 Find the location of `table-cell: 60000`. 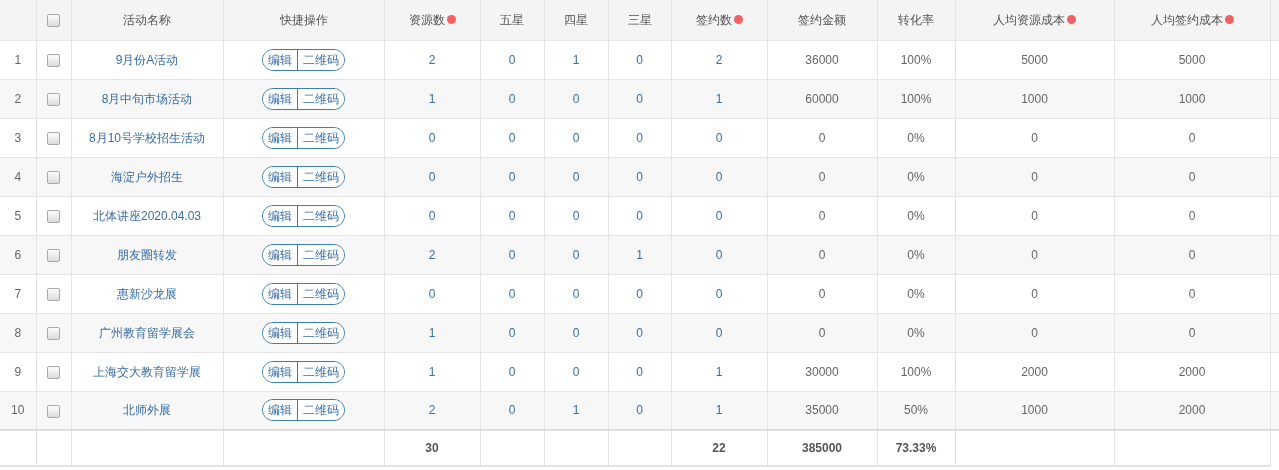

table-cell: 60000 is located at coordinates (822, 98).